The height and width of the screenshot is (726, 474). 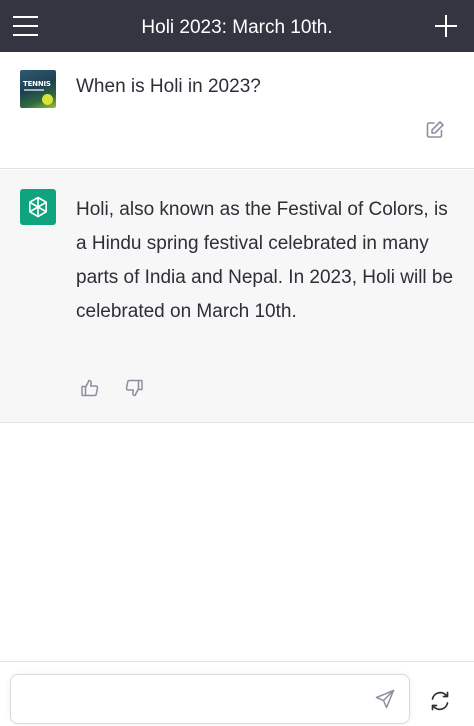 I want to click on message-input-box, so click(x=210, y=699).